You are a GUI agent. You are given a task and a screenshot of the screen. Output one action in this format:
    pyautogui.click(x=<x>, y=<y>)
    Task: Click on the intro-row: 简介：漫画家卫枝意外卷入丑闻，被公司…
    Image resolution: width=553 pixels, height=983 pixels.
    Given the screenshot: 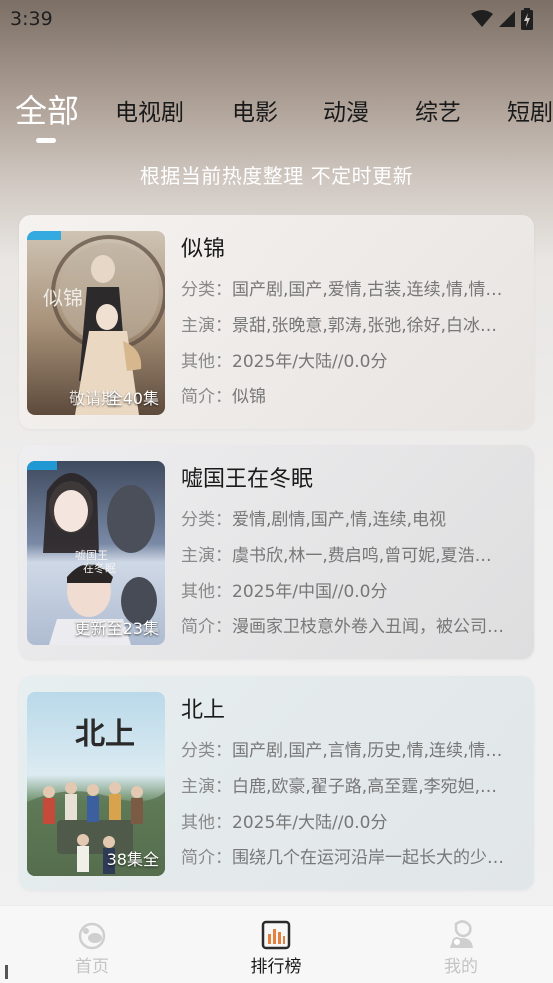 What is the action you would take?
    pyautogui.click(x=353, y=624)
    